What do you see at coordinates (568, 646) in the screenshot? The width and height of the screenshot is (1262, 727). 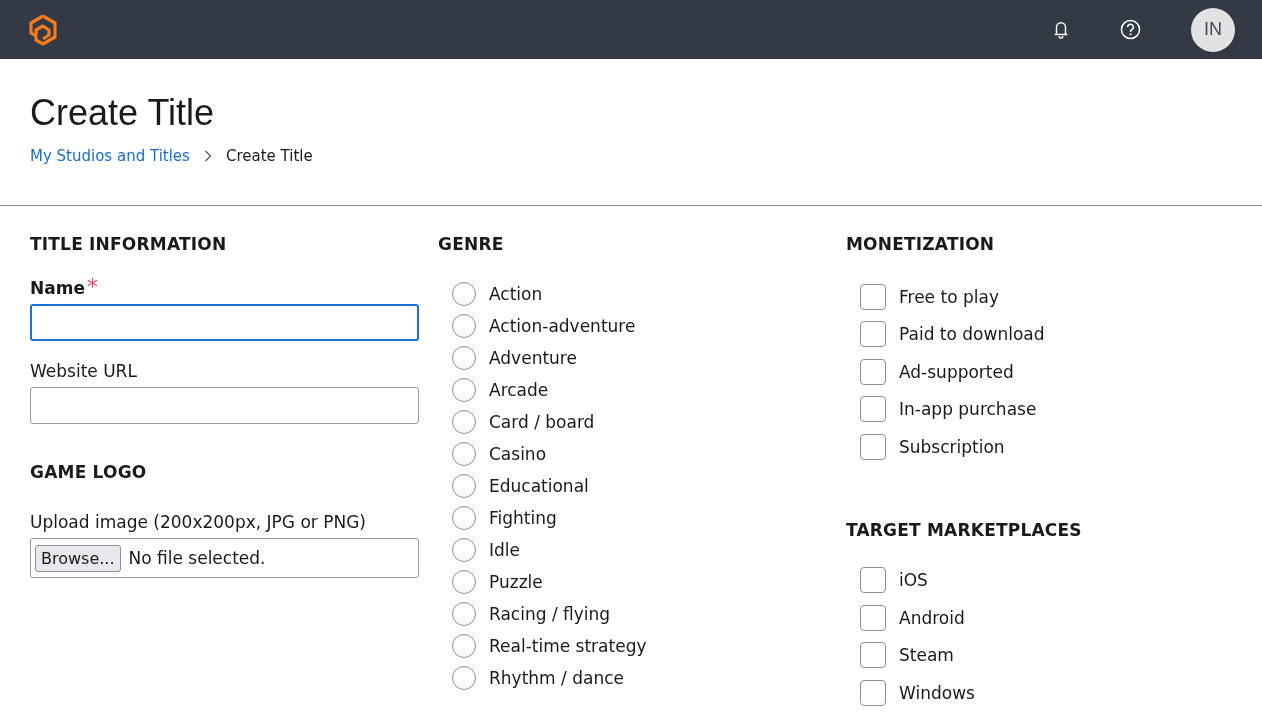 I see `option-label: Real-time strategy` at bounding box center [568, 646].